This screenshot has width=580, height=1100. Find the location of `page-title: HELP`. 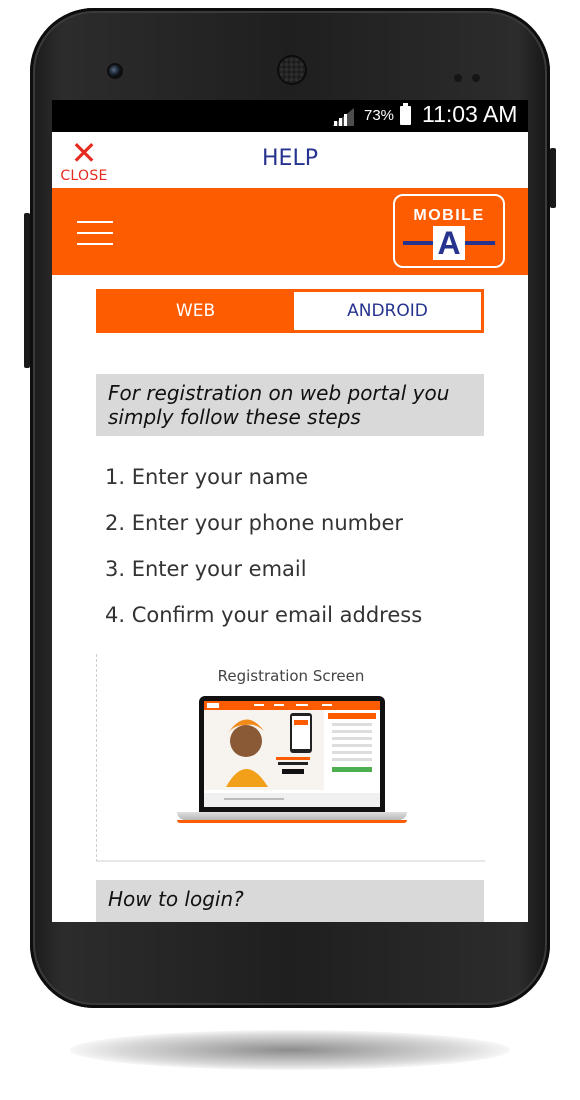

page-title: HELP is located at coordinates (290, 158).